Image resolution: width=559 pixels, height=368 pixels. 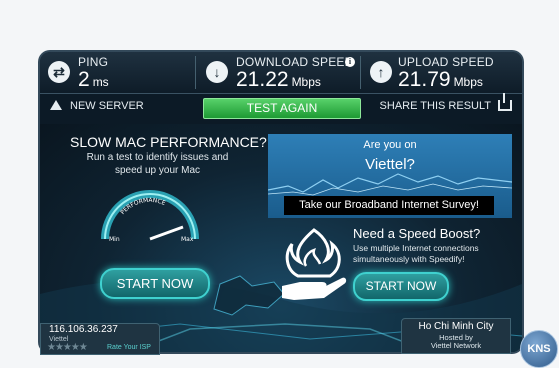 What do you see at coordinates (456, 345) in the screenshot?
I see `host-name: Viettel Network` at bounding box center [456, 345].